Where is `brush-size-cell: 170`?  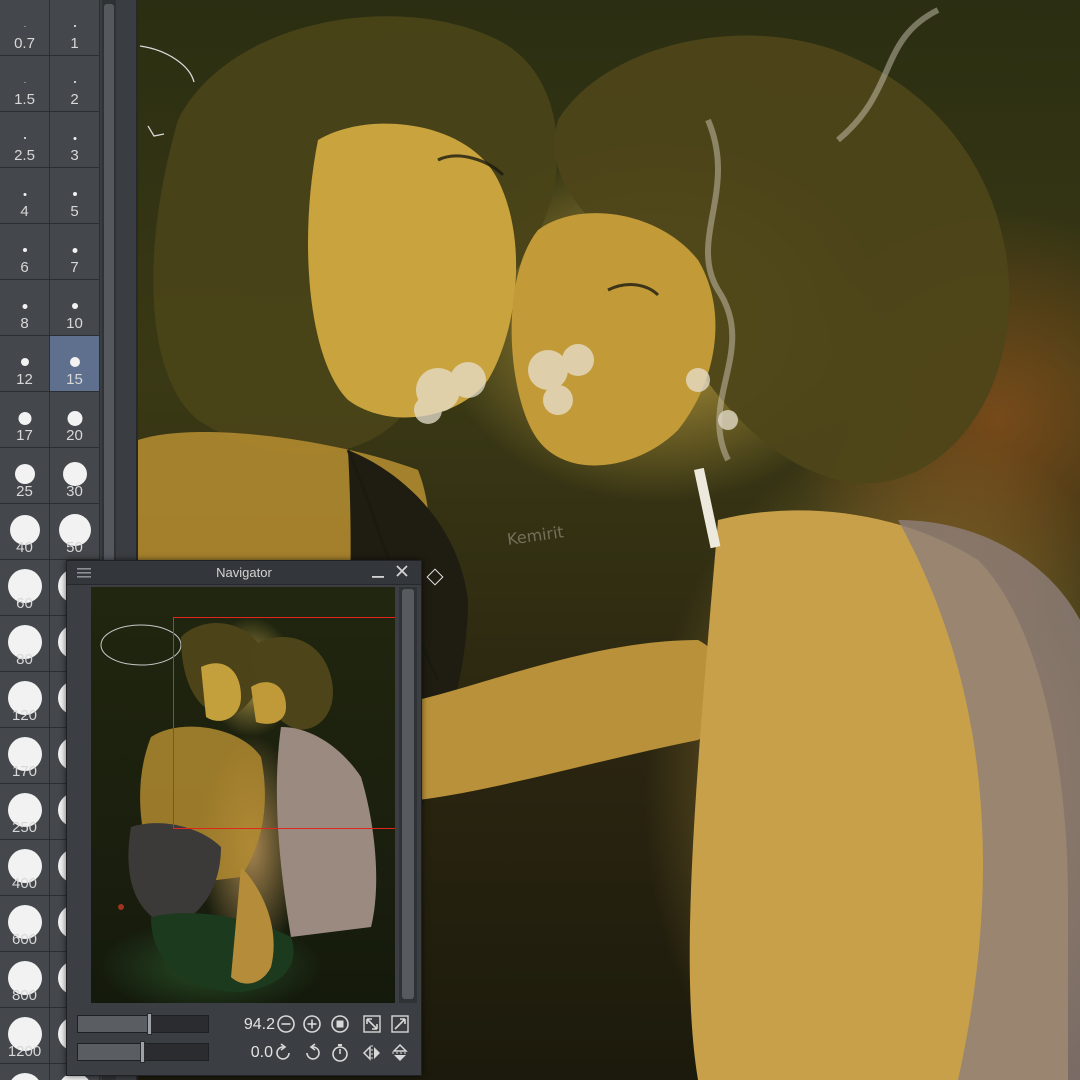 brush-size-cell: 170 is located at coordinates (25, 756).